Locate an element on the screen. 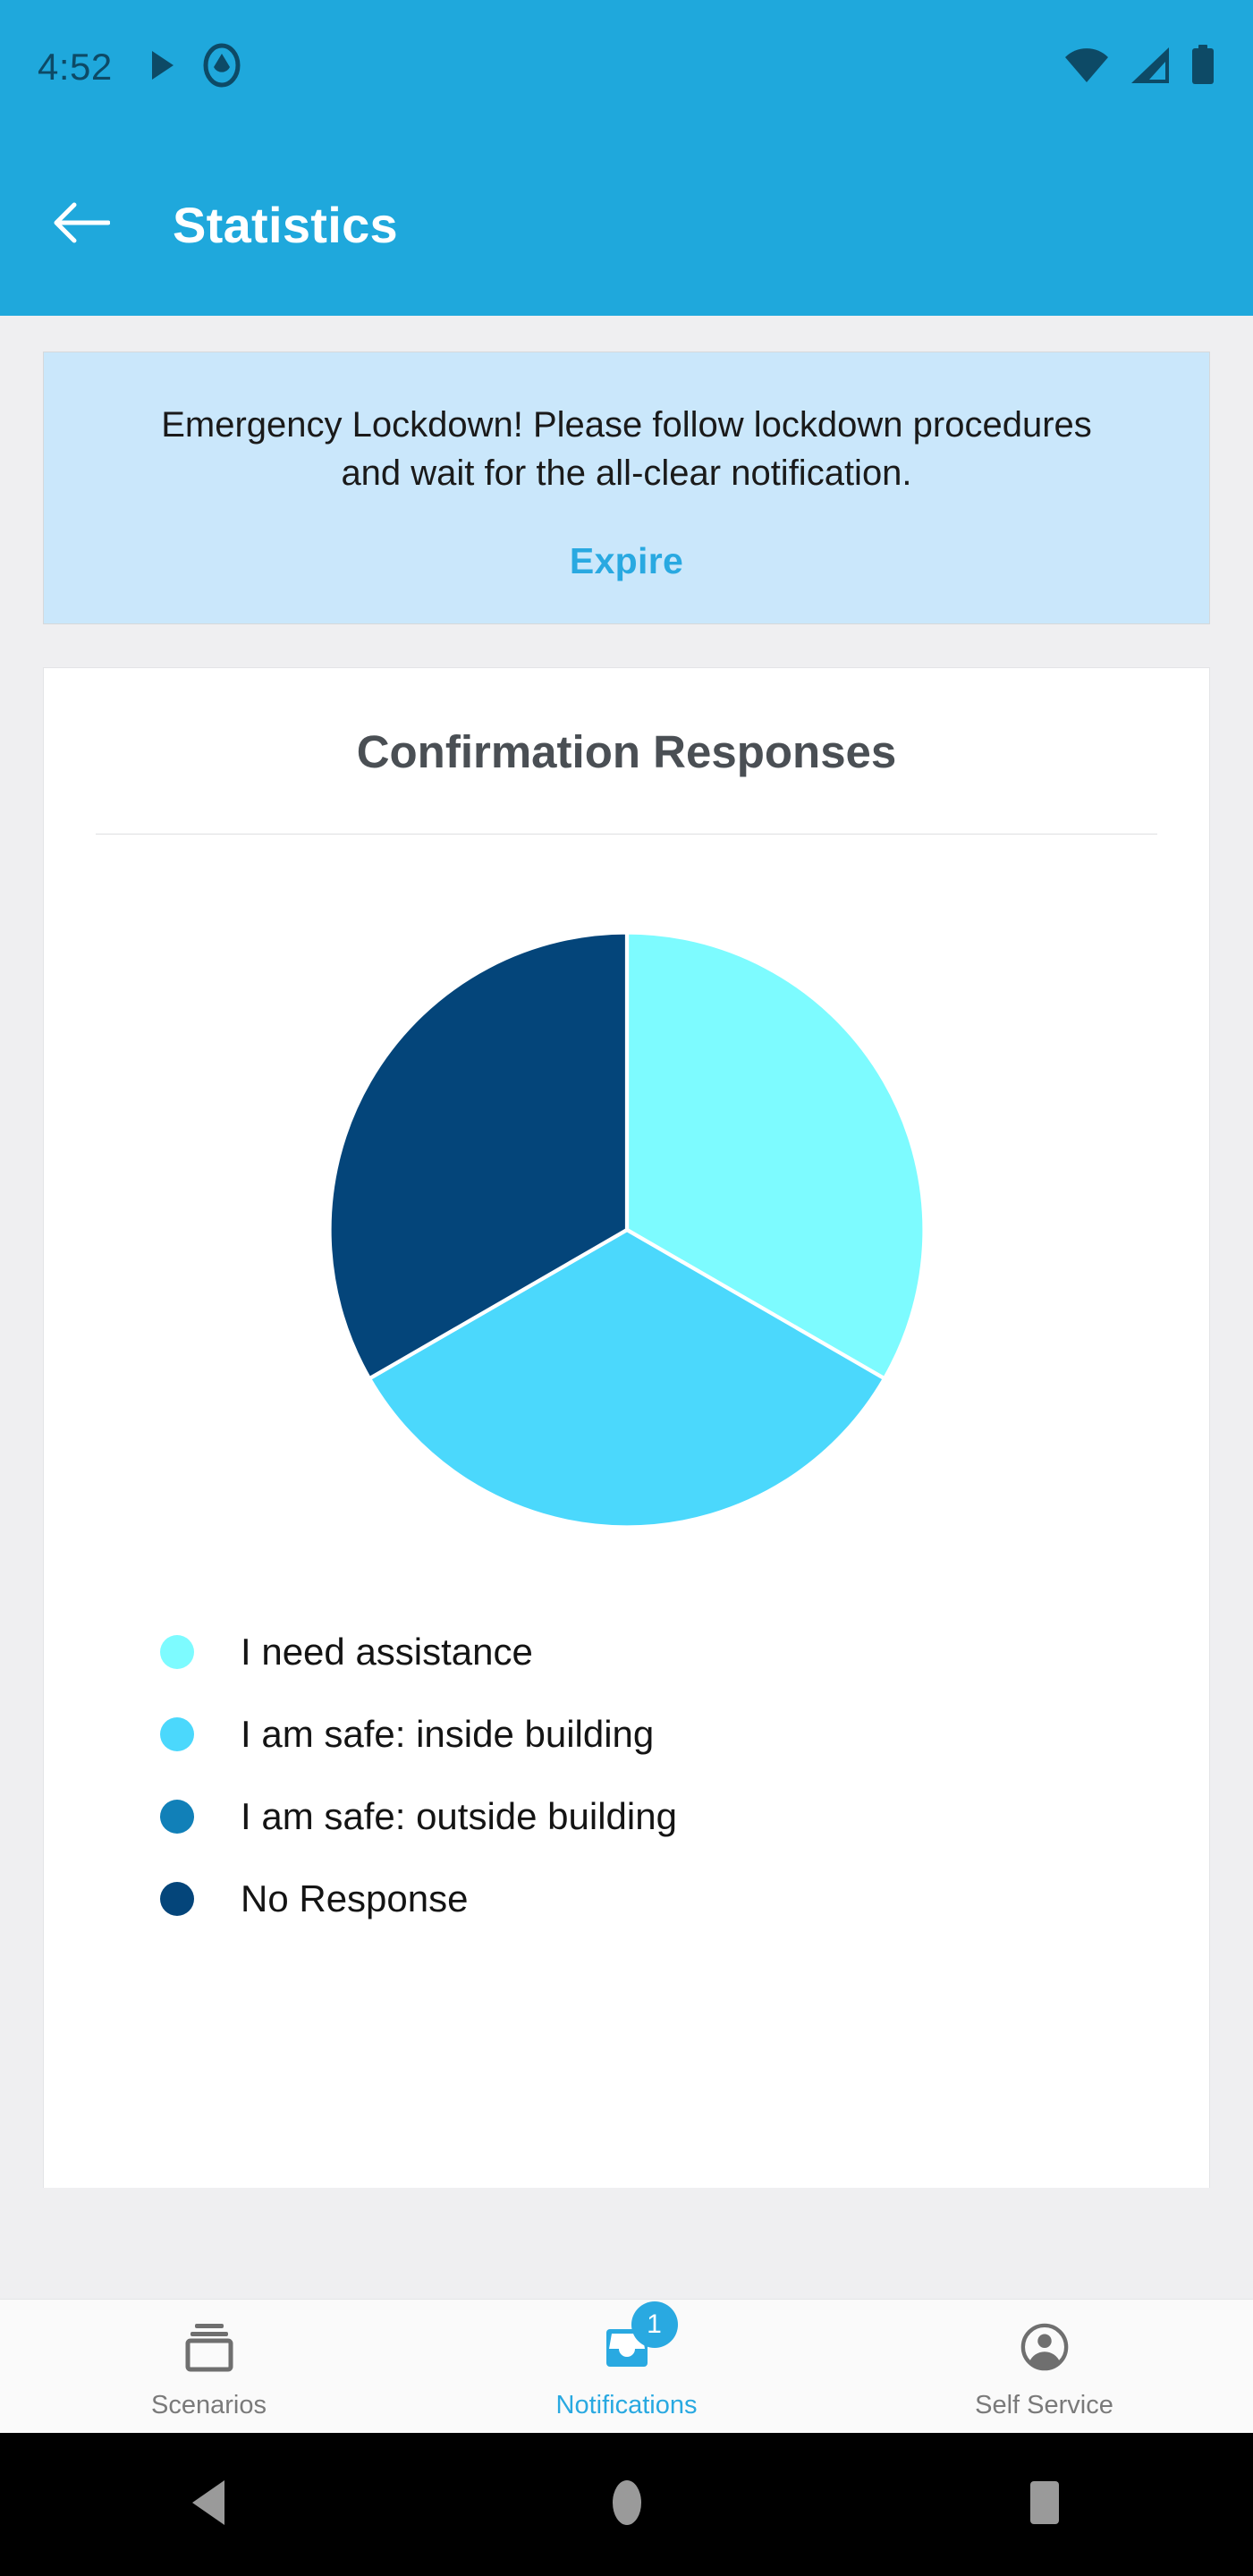 This screenshot has height=2576, width=1253. android-home-button is located at coordinates (627, 2504).